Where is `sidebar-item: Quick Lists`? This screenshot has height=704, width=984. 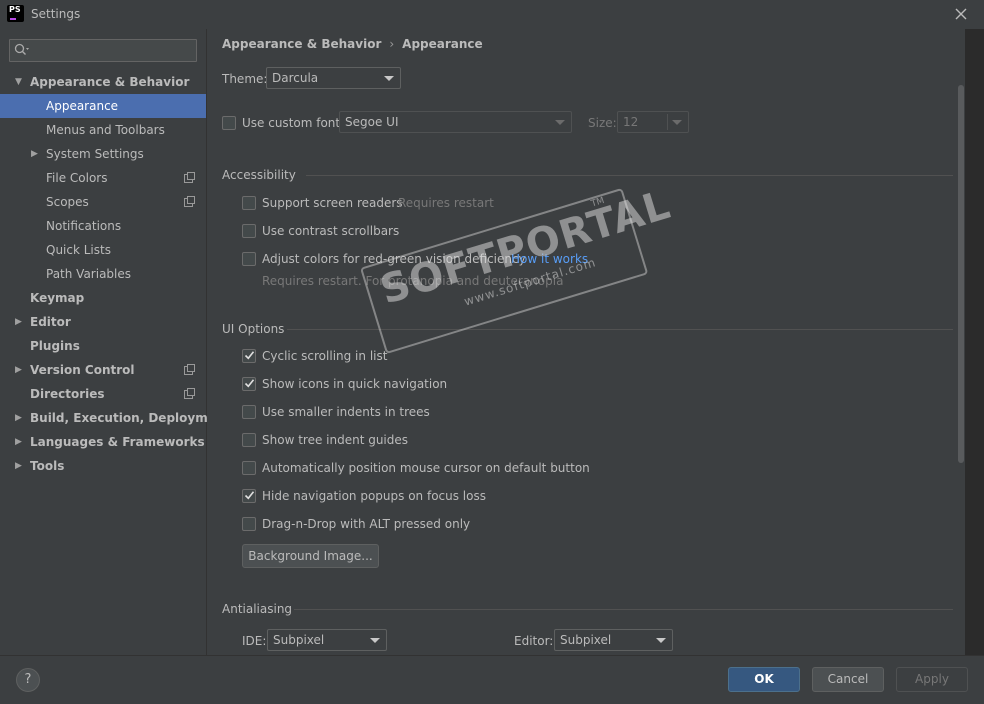
sidebar-item: Quick Lists is located at coordinates (103, 250).